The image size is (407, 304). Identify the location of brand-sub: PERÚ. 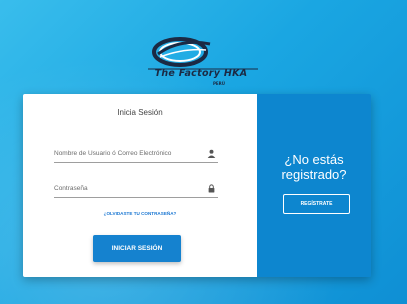
(219, 83).